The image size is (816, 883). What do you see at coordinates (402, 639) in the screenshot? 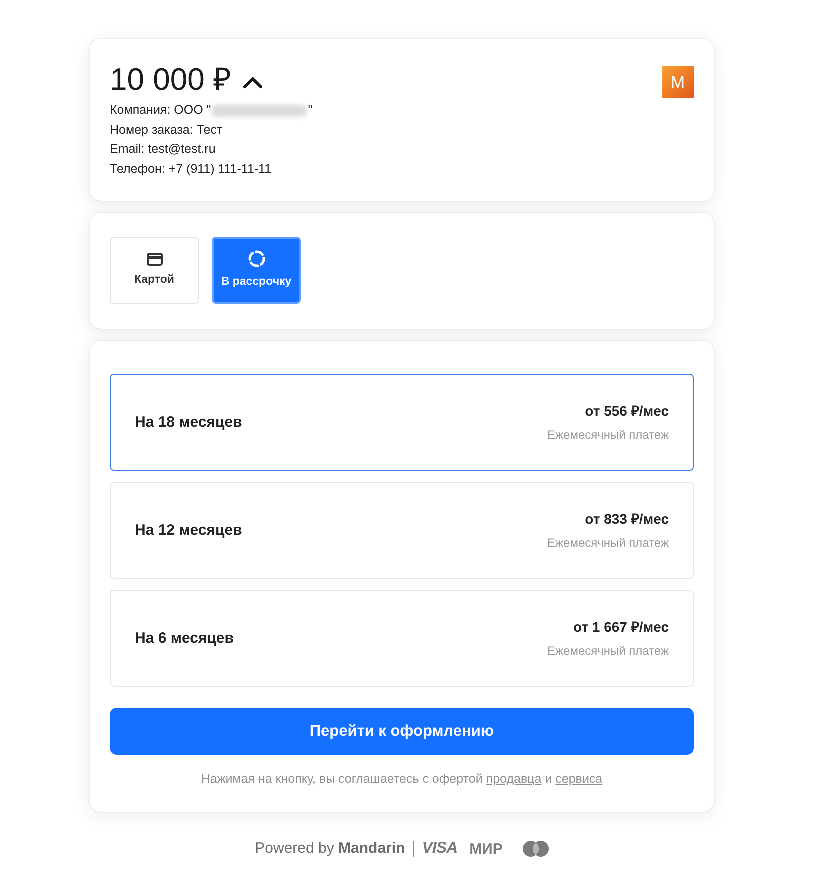
I see `installment-option: На 6 месяцев от 1 667 ₽/мес Ежемесячный платеж` at bounding box center [402, 639].